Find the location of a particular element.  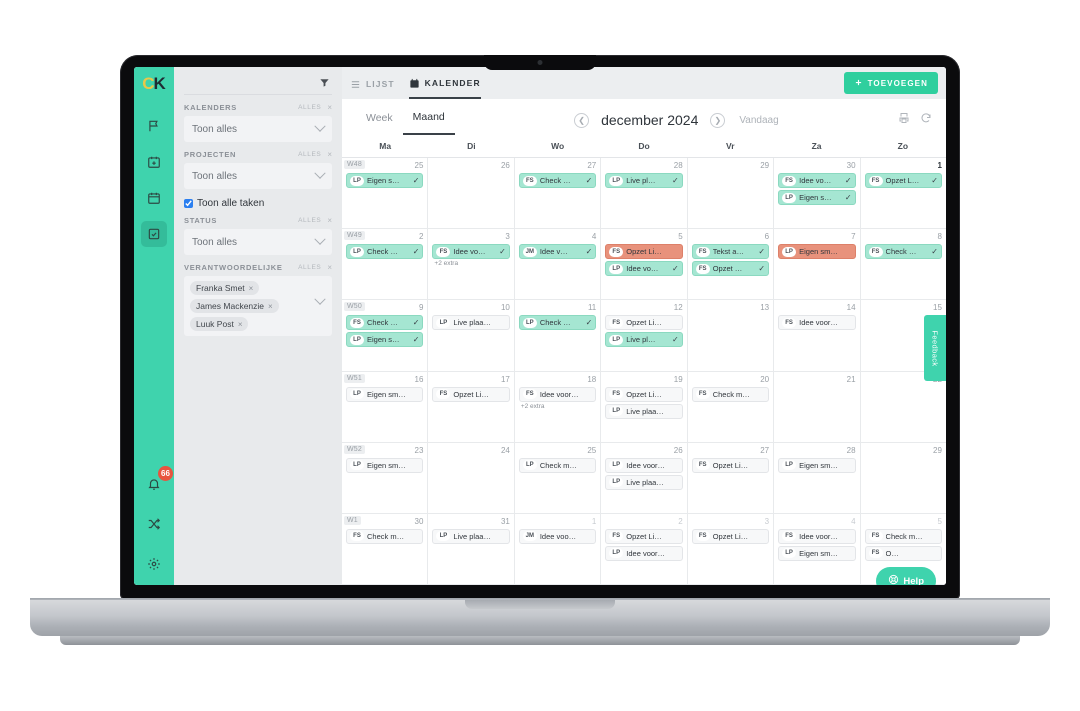

calendar-day-cell: 4 JM Idee v… ✓ is located at coordinates (558, 264).